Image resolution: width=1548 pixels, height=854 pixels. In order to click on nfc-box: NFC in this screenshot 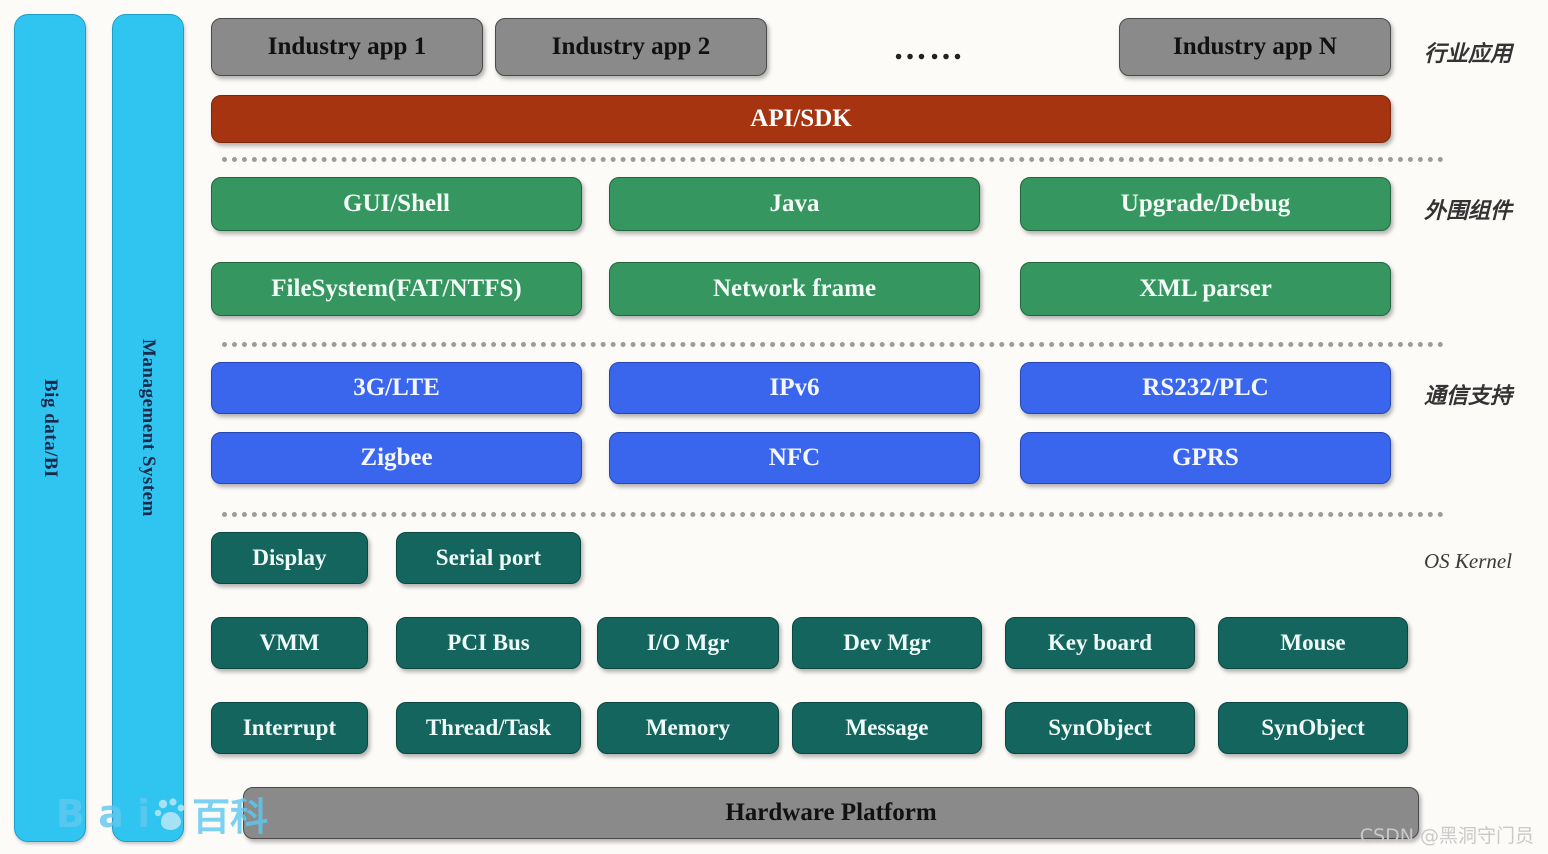, I will do `click(794, 458)`.